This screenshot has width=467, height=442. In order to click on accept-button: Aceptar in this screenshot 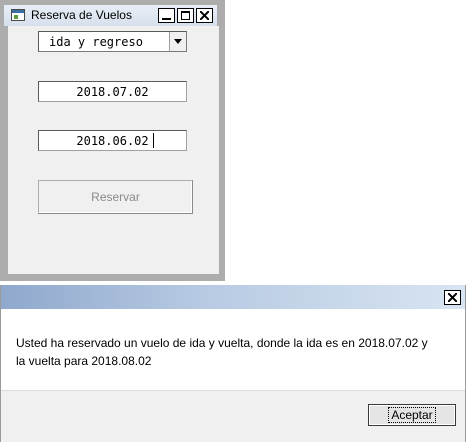, I will do `click(412, 415)`.